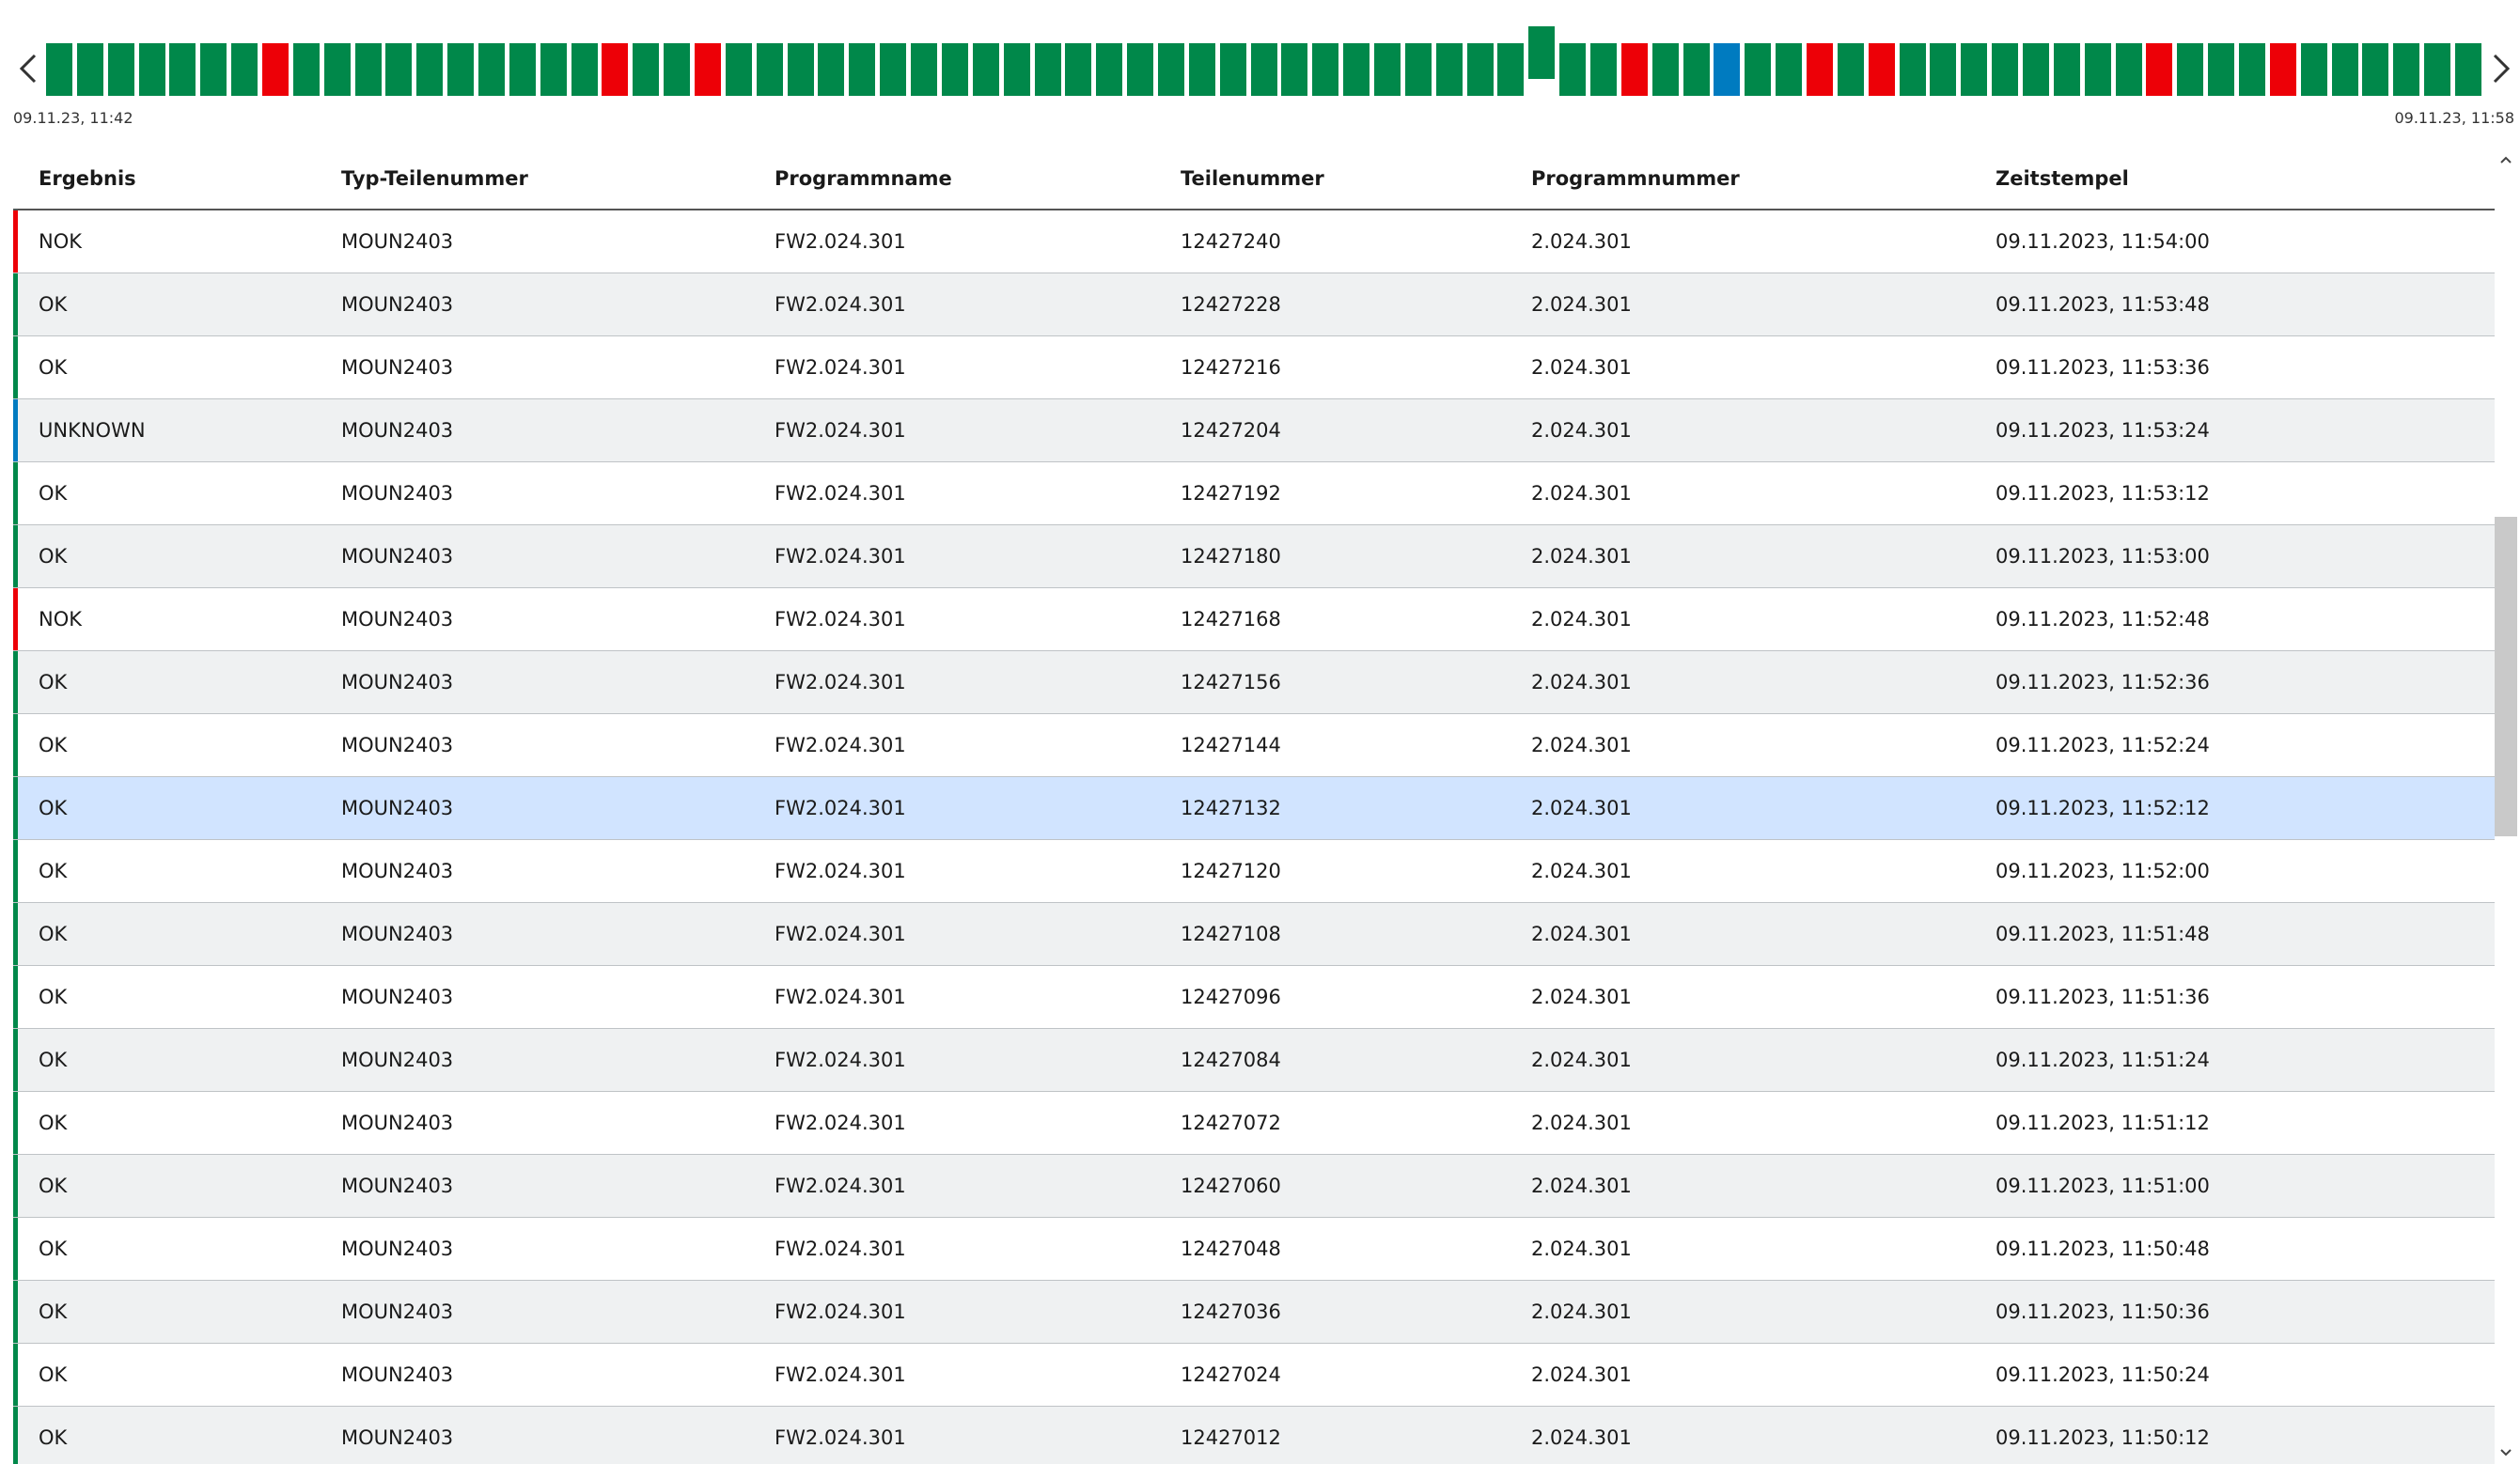  I want to click on column-header-programmnummer: Programmnummer, so click(1635, 178).